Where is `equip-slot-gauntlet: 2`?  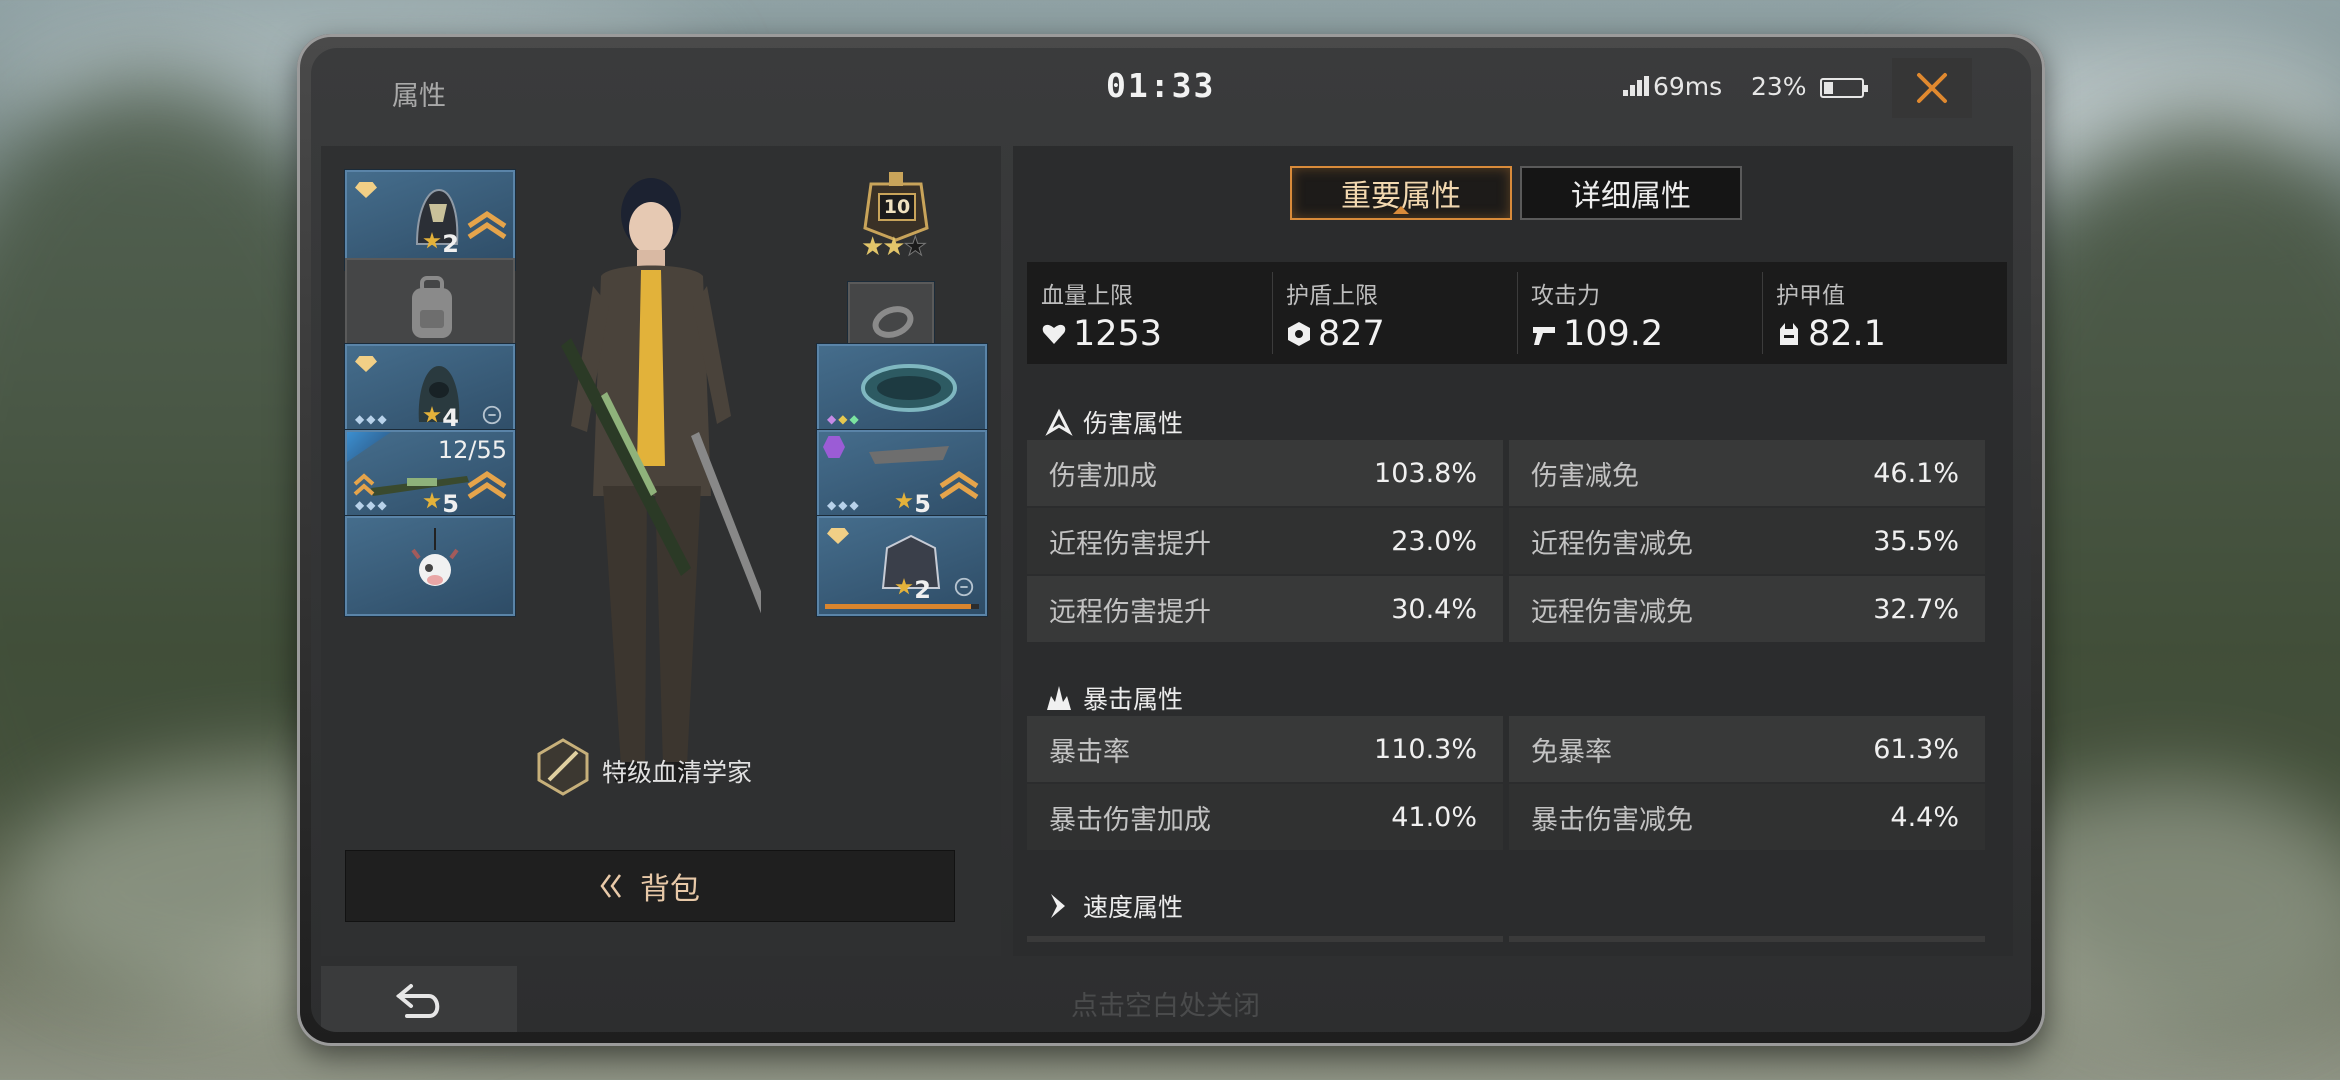
equip-slot-gauntlet: 2 is located at coordinates (902, 566).